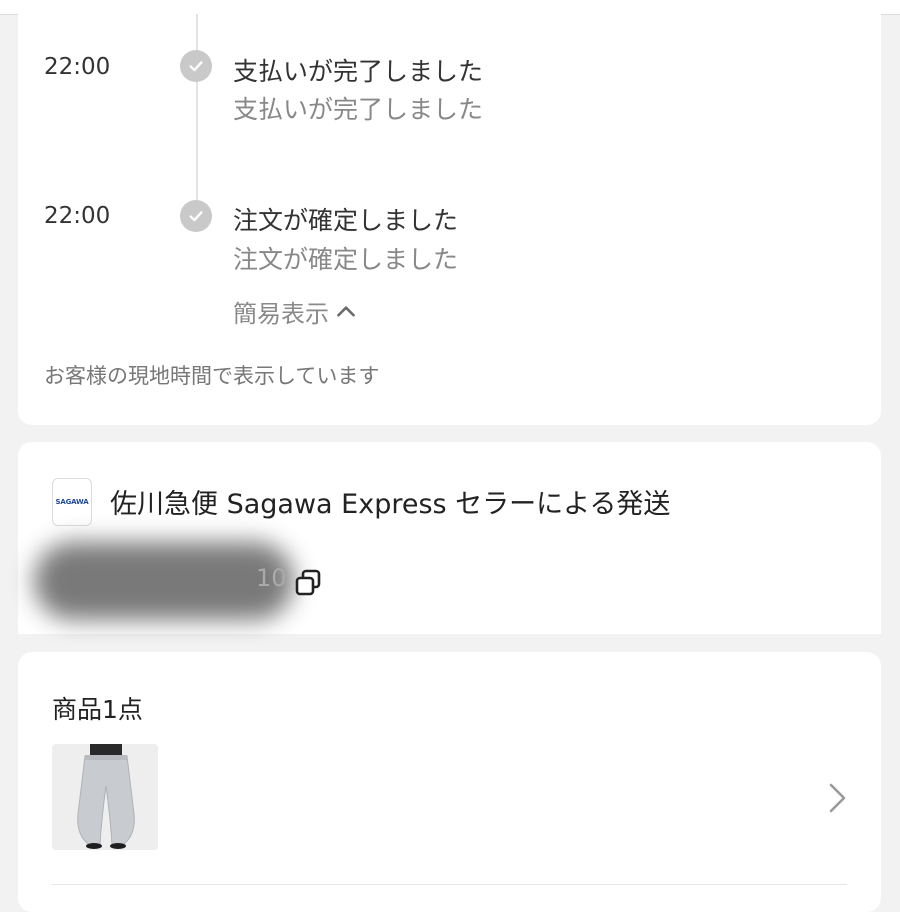 The image size is (900, 912). I want to click on collapse-timeline-button: 簡易表示, so click(296, 311).